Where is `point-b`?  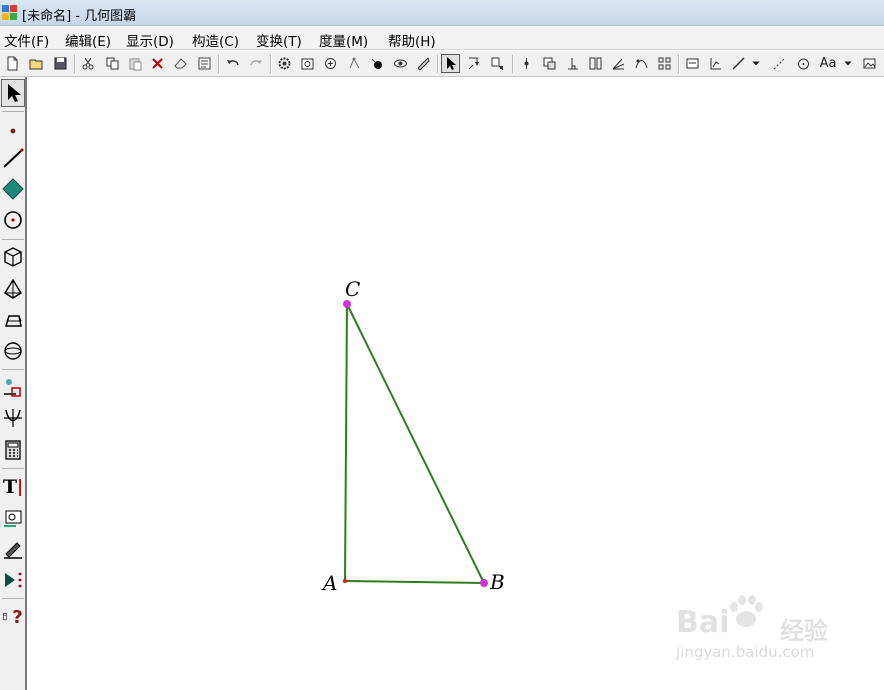 point-b is located at coordinates (484, 583).